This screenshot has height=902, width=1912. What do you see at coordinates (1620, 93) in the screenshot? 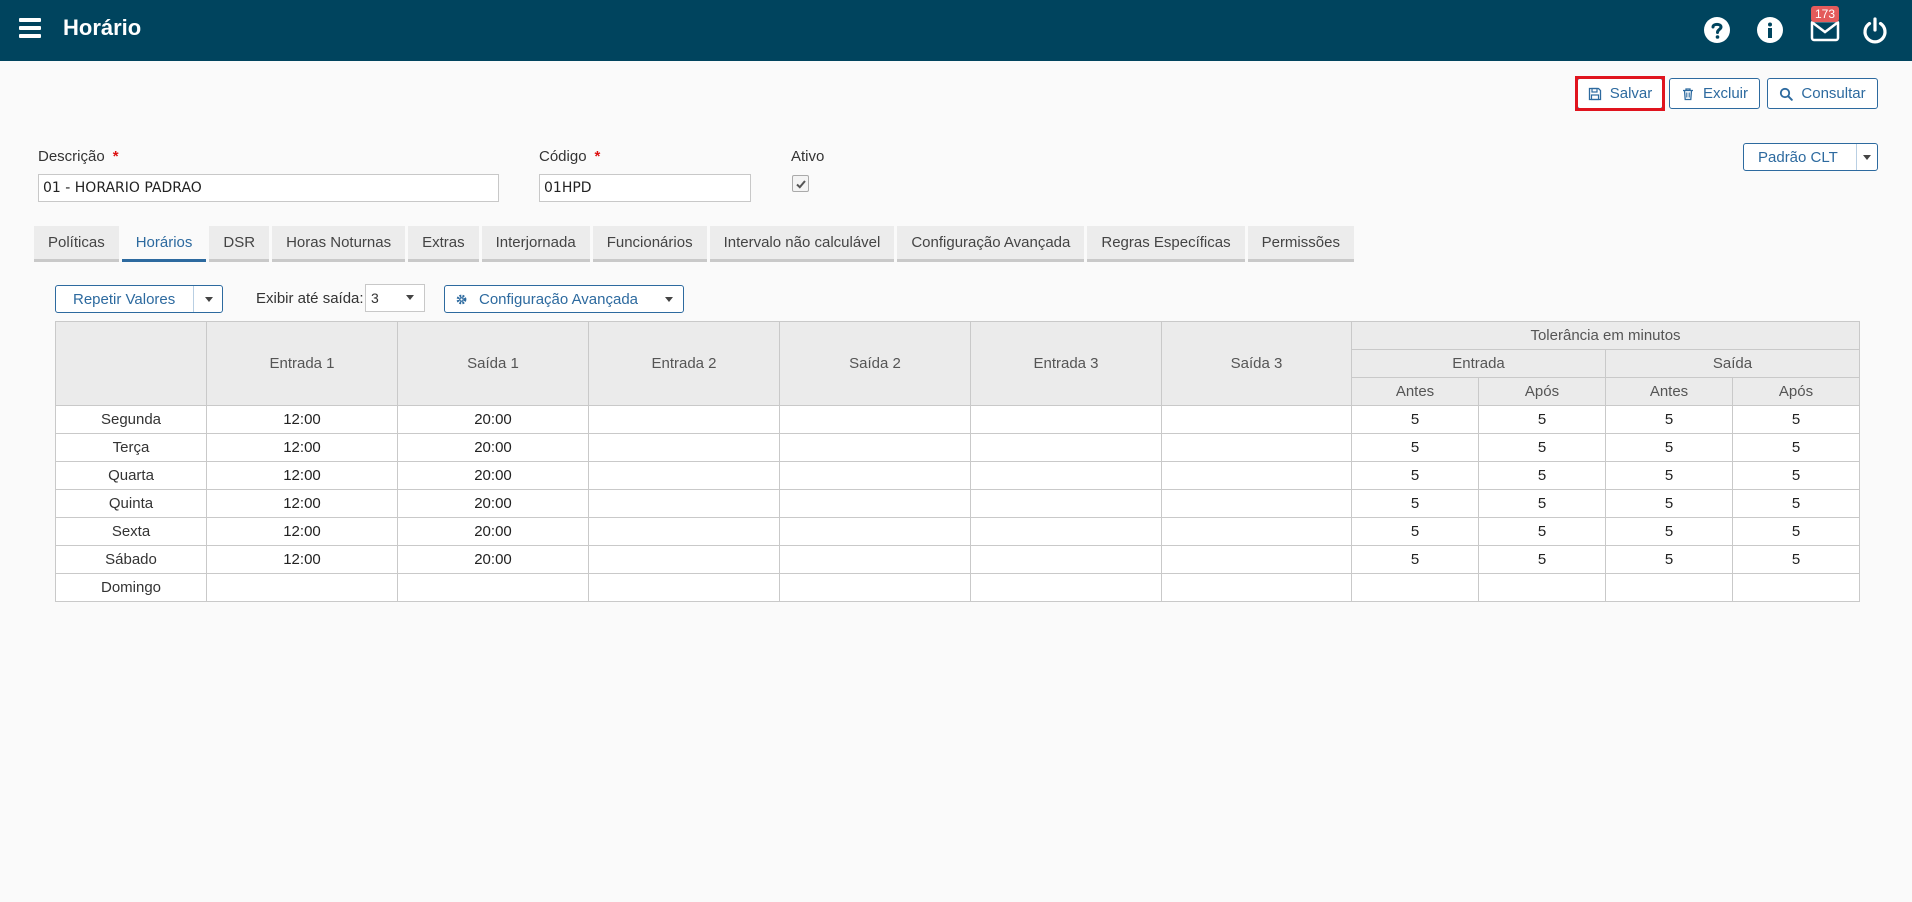
I see `save-button: Salvar` at bounding box center [1620, 93].